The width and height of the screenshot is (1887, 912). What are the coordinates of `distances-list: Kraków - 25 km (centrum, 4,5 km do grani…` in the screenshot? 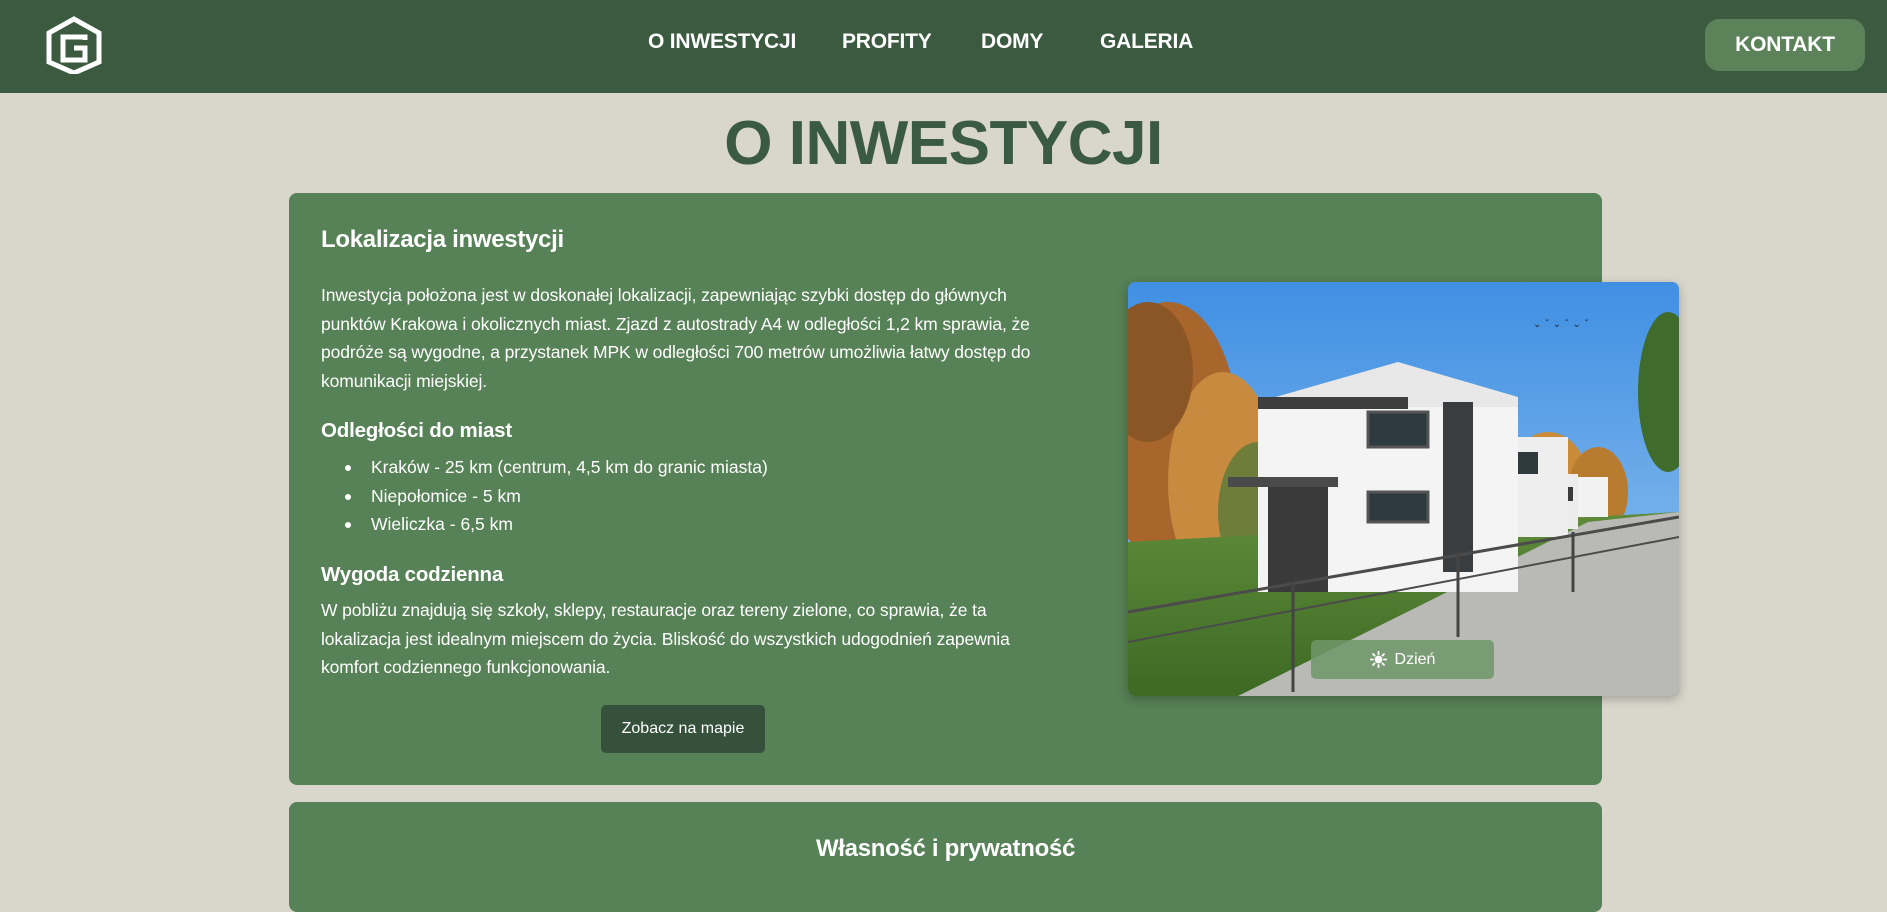 It's located at (544, 496).